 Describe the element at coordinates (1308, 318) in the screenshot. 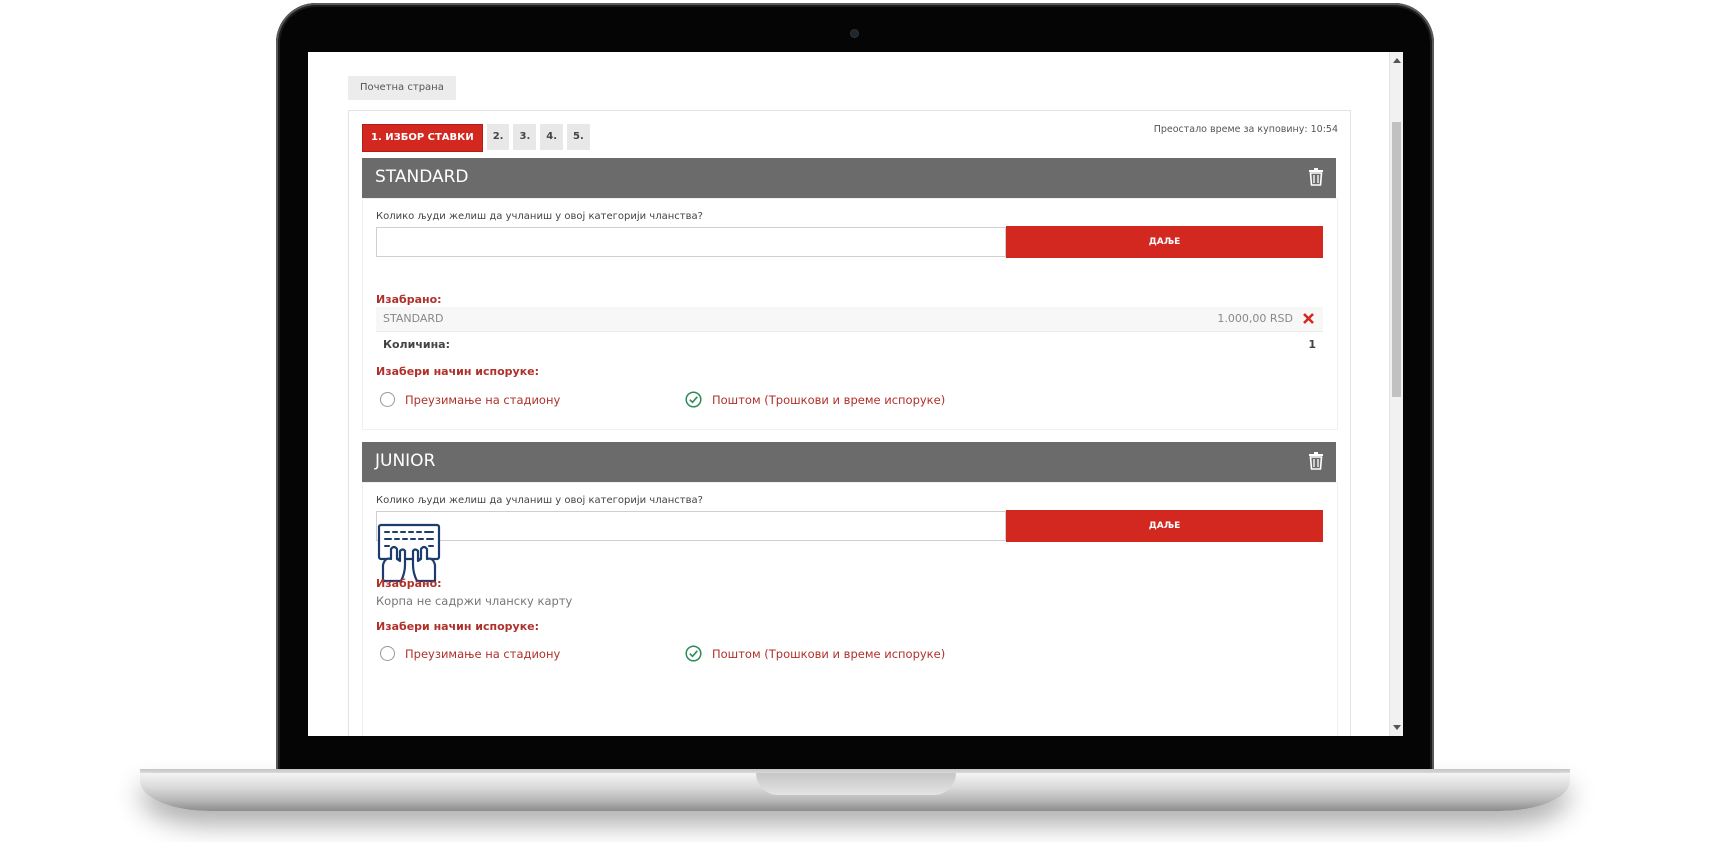

I see `close-icon` at that location.